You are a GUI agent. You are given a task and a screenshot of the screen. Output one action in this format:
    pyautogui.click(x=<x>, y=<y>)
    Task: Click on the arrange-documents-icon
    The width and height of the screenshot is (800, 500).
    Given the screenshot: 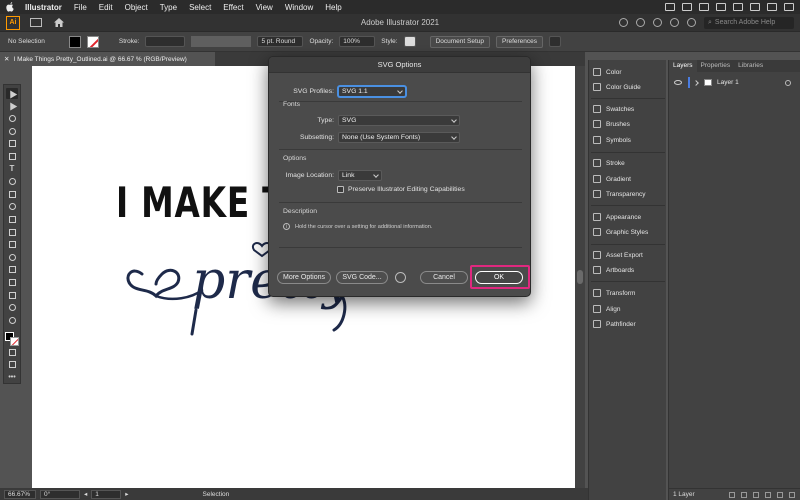 What is the action you would take?
    pyautogui.click(x=555, y=41)
    